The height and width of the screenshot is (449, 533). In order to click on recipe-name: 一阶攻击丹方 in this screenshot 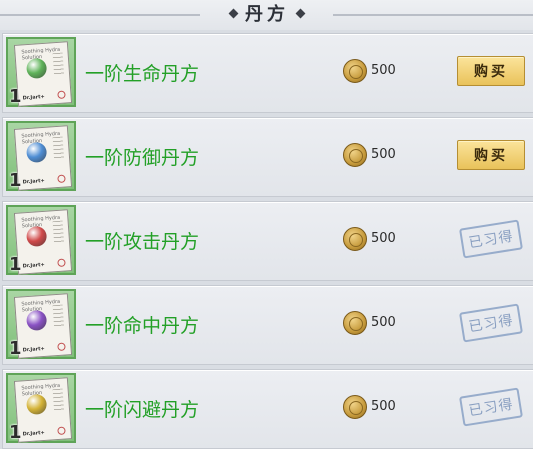, I will do `click(142, 242)`.